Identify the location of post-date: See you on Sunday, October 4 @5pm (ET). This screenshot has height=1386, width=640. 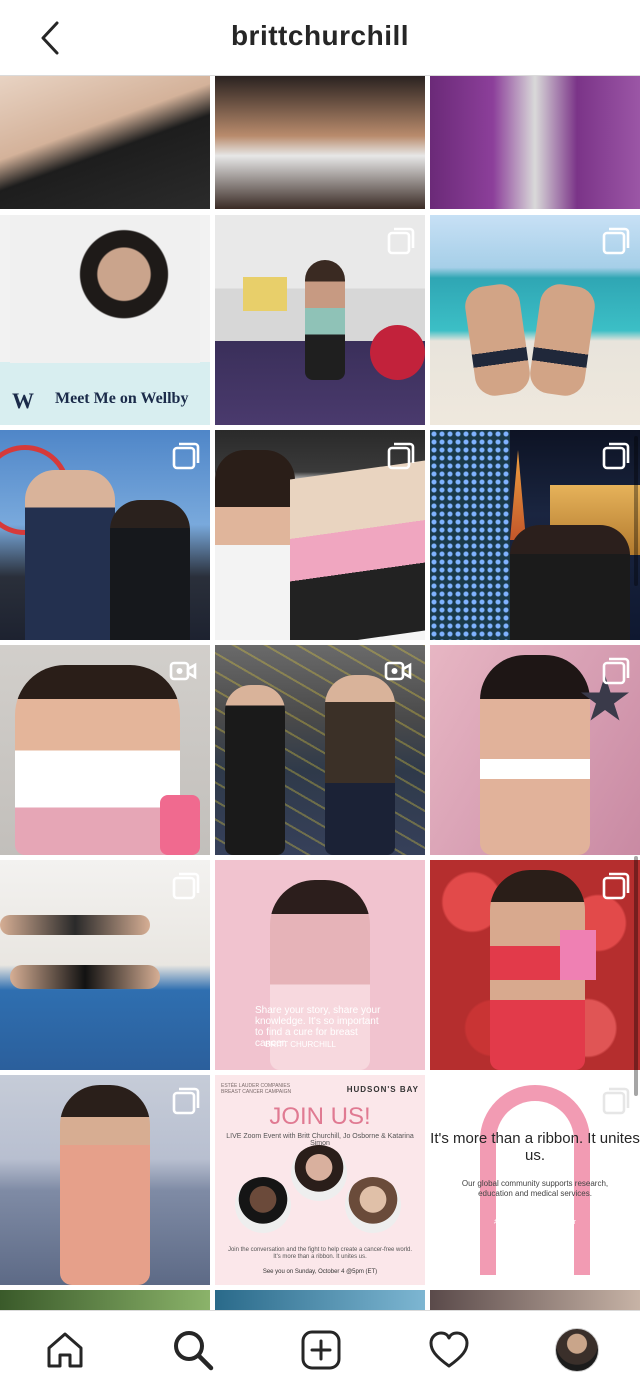
(320, 1272).